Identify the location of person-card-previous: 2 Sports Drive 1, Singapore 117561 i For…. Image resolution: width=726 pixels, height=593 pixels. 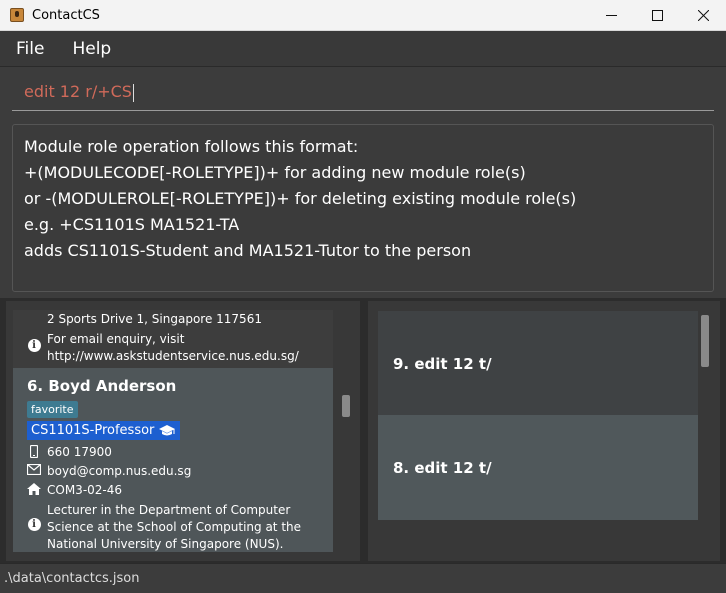
(173, 339).